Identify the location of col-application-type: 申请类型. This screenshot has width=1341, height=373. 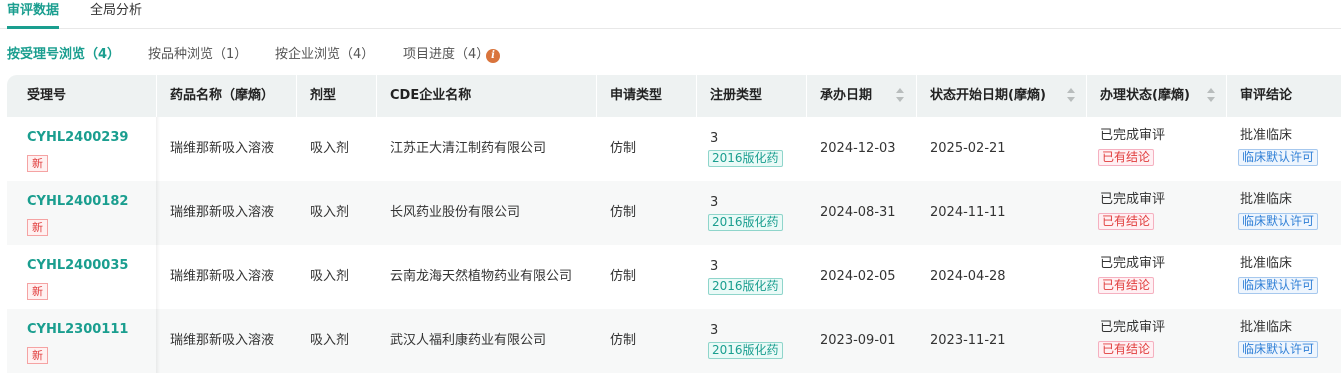
(647, 96).